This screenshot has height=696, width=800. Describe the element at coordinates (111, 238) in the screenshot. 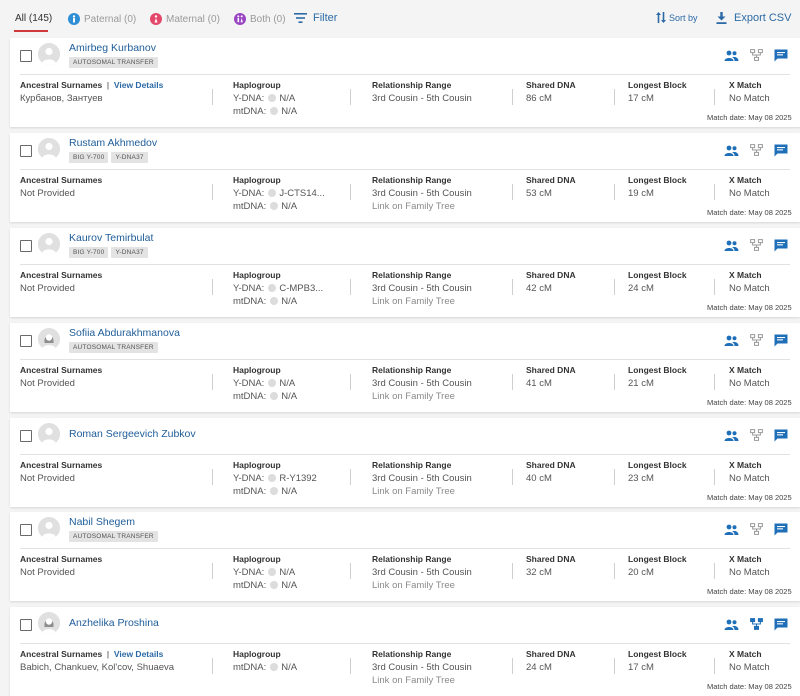

I see `match-name: Kaurov Temirbulat` at that location.